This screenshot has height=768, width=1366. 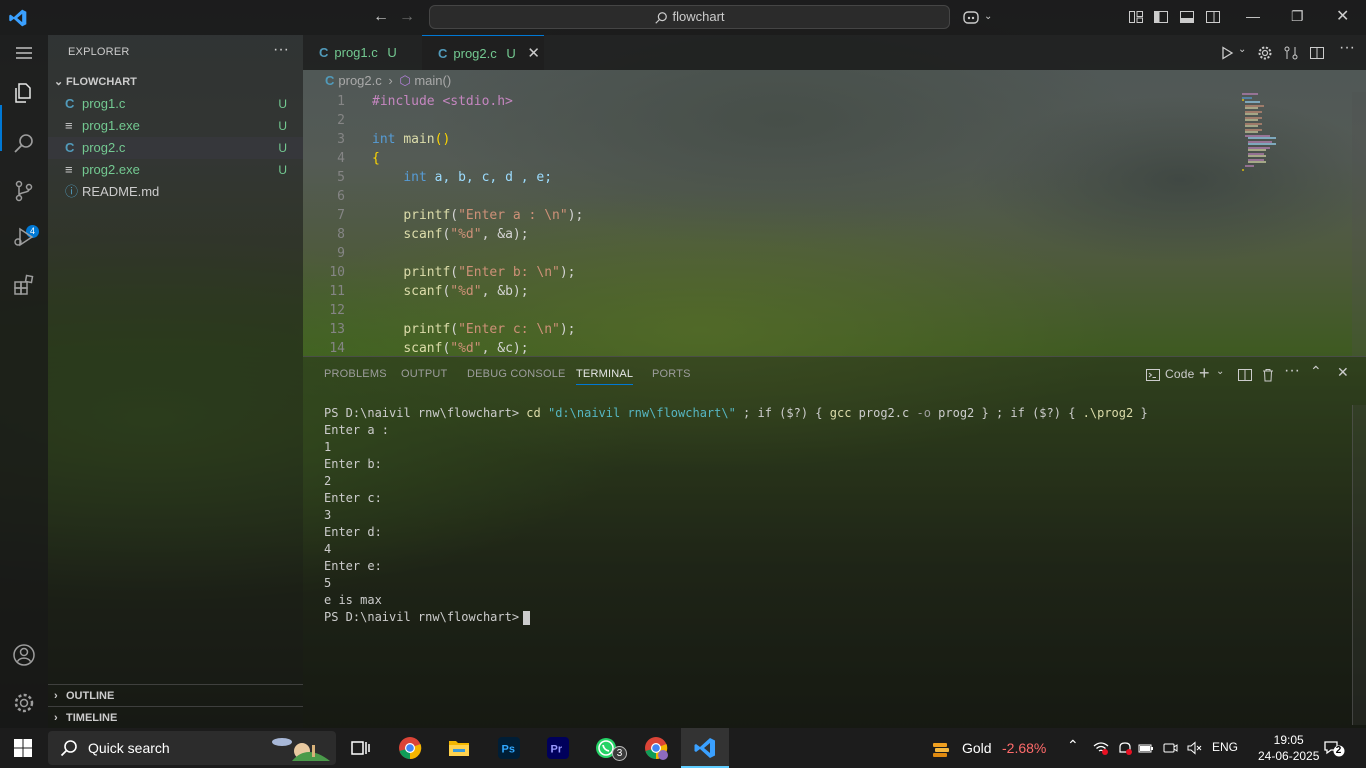 I want to click on tab-prog2-c: Cprog2.c U ✕, so click(x=483, y=52).